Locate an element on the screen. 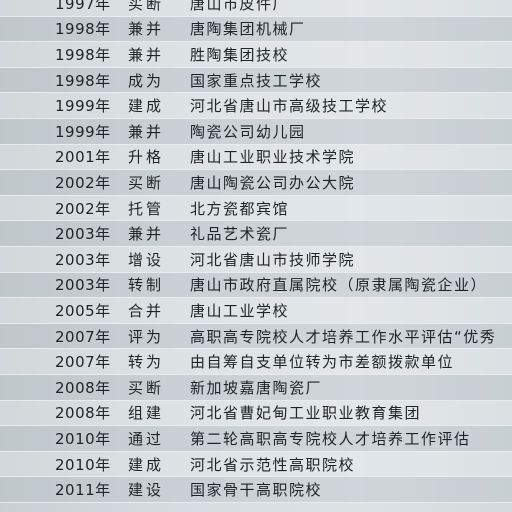  timeline-event: 唐山陶瓷公司办公大院 is located at coordinates (273, 182).